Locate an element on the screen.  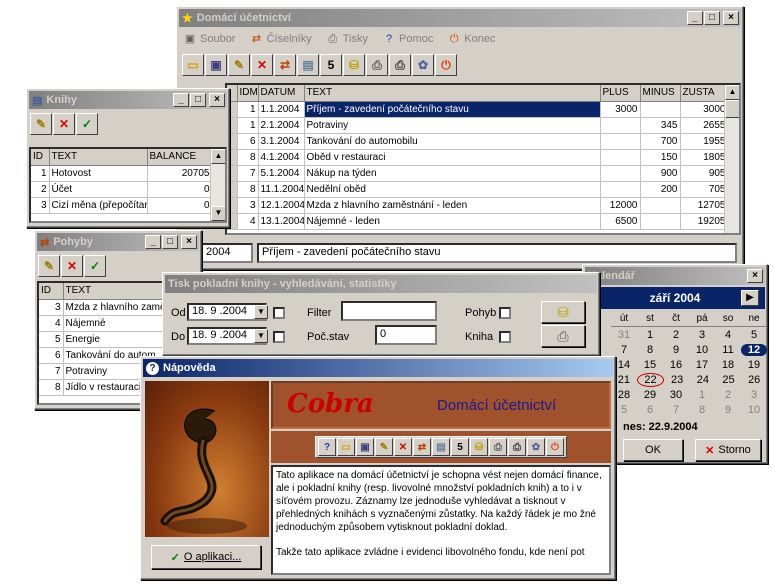
pocstav-input: 0 is located at coordinates (406, 335).